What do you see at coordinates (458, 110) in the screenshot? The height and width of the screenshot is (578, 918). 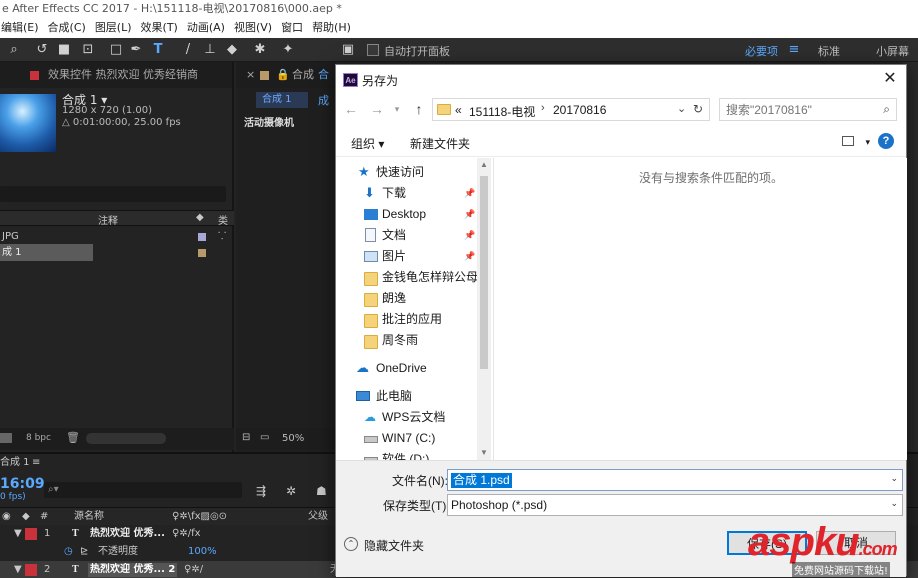 I see `address-overflow: «` at bounding box center [458, 110].